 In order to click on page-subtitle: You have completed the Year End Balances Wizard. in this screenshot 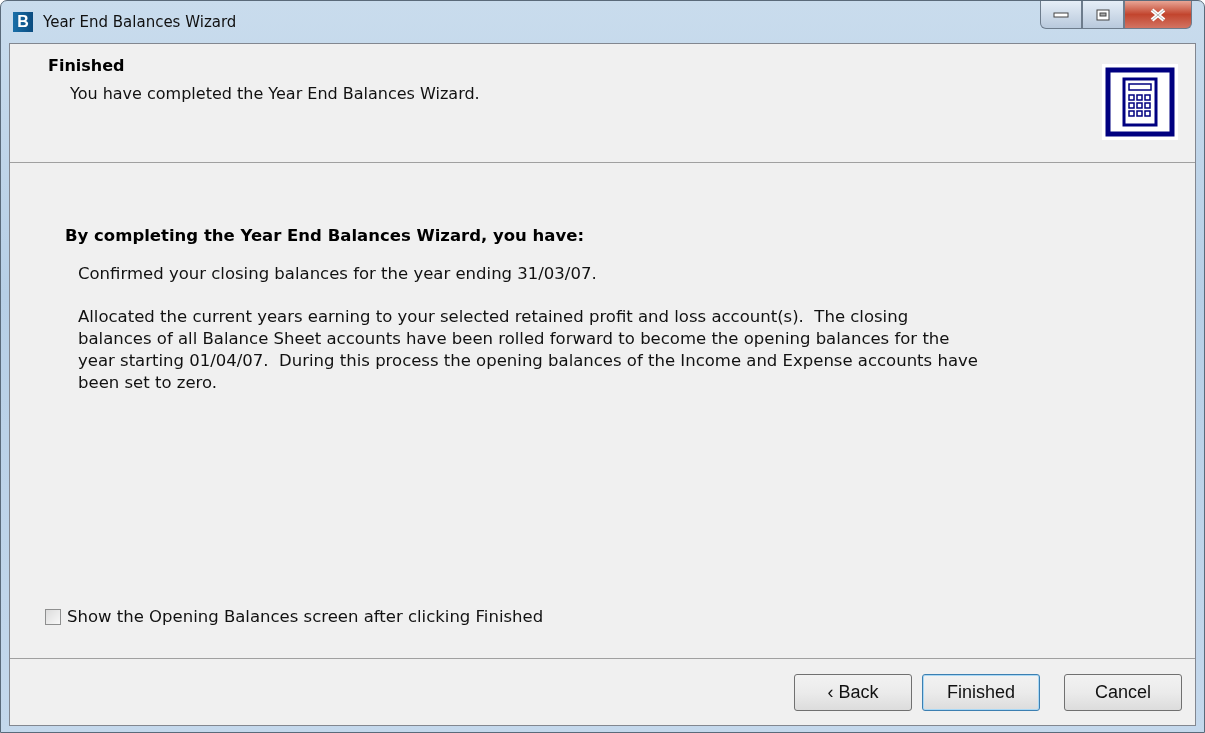, I will do `click(275, 93)`.